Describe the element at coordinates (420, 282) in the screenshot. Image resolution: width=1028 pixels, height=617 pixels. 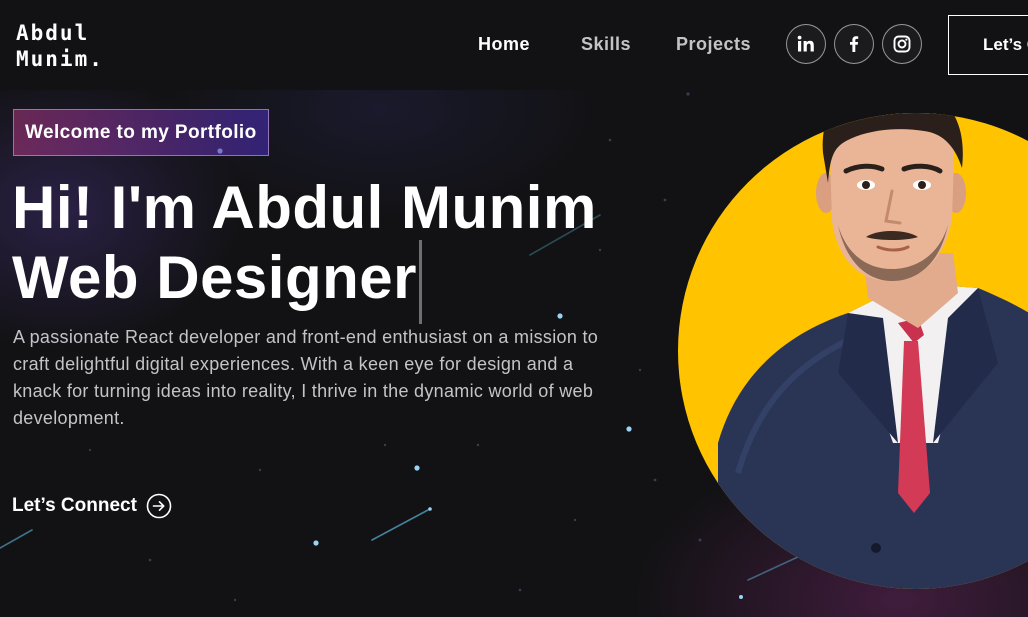
I see `typing-cursor` at that location.